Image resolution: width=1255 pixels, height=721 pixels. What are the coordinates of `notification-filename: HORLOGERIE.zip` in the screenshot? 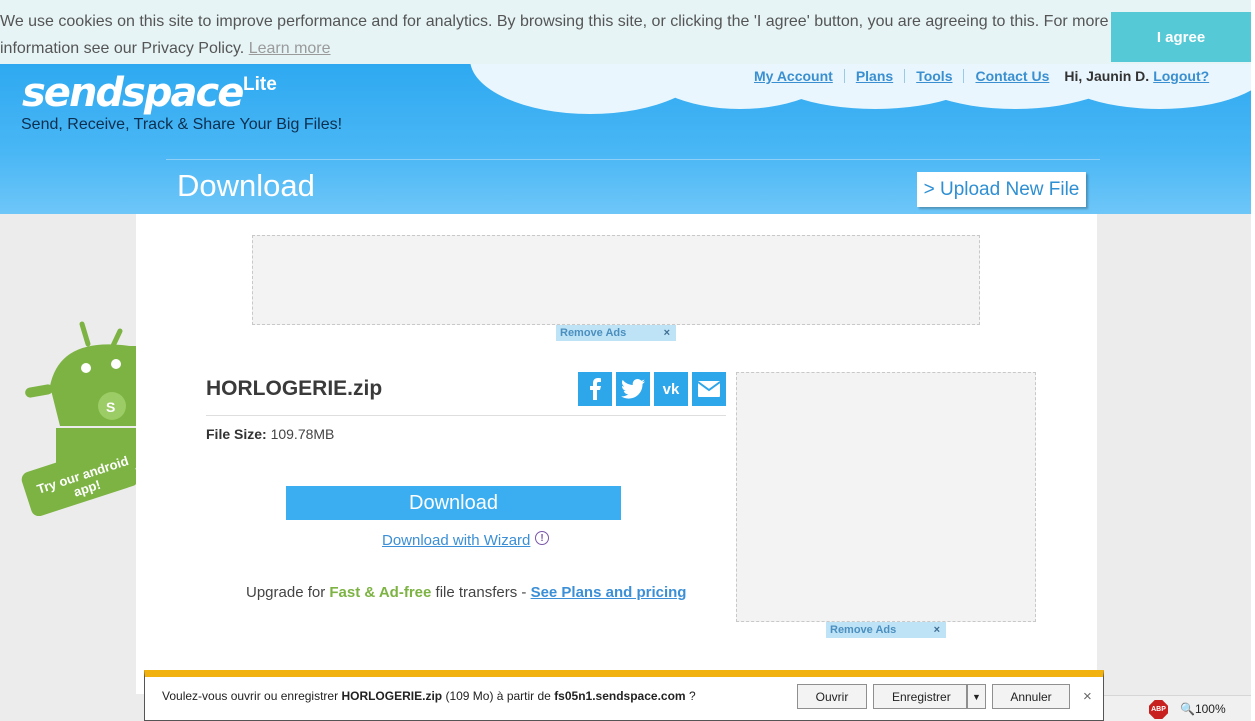 It's located at (392, 696).